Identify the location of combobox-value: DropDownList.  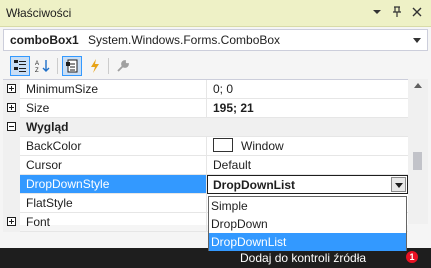
(254, 185).